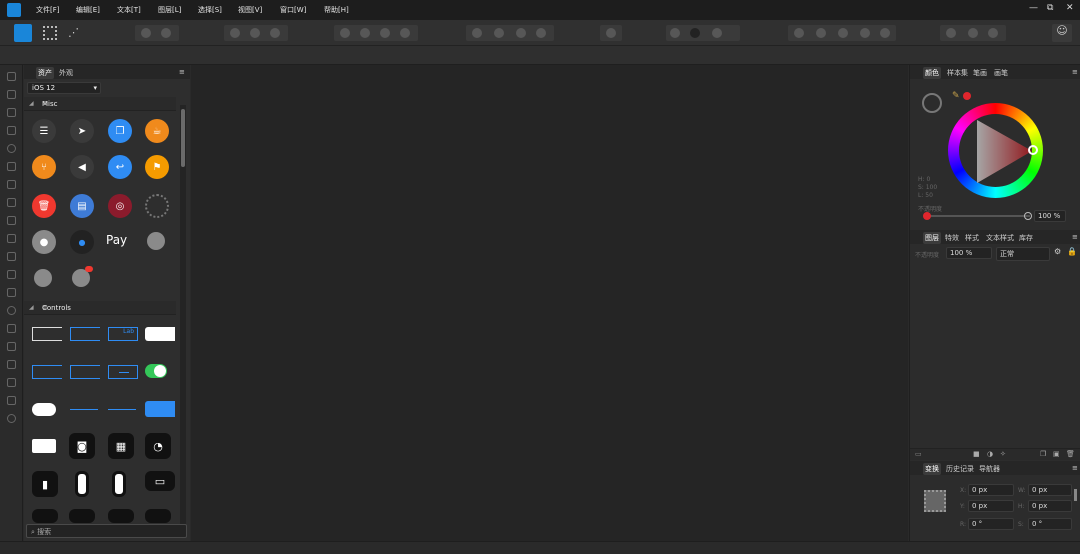 This screenshot has height=554, width=1080. Describe the element at coordinates (158, 446) in the screenshot. I see `timer-icon: ◔` at that location.